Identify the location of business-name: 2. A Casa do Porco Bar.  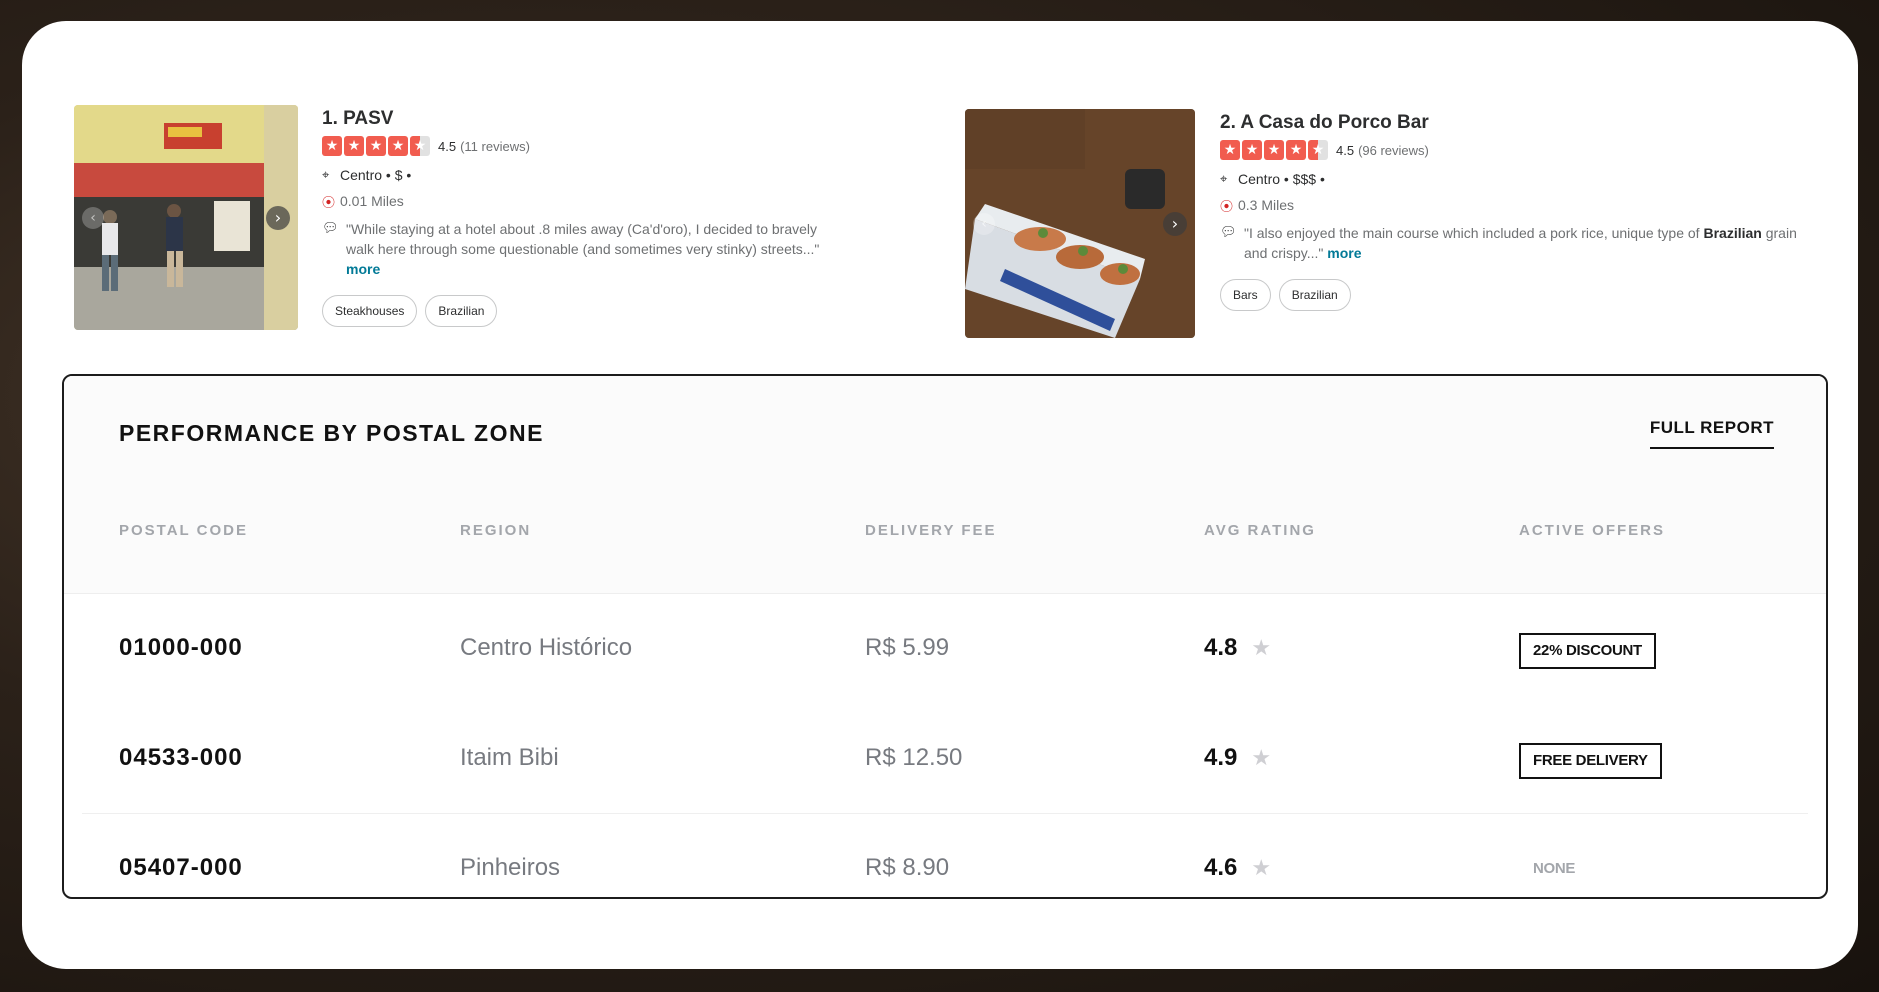
(1520, 123).